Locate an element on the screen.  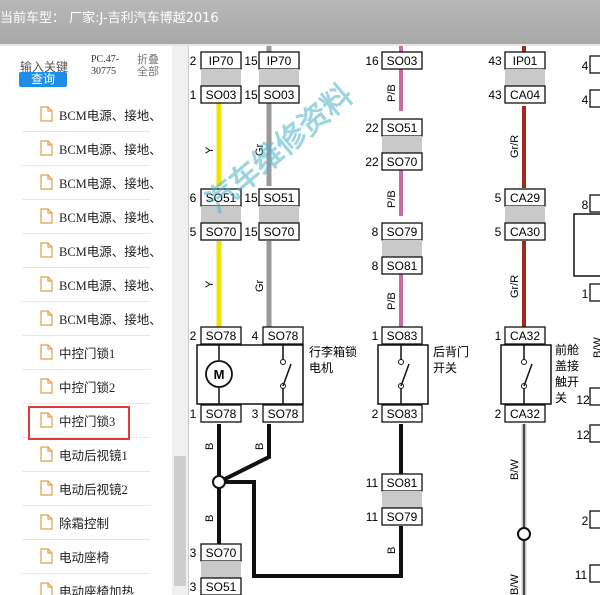
tree-item: 电动后视镜1 is located at coordinates (97, 455).